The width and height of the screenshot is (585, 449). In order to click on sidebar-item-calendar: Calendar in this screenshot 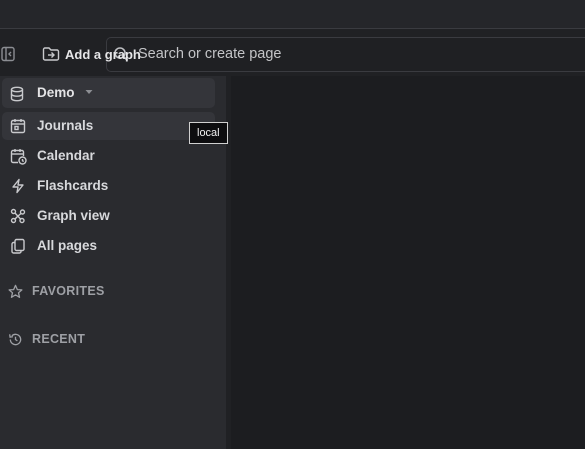, I will do `click(108, 156)`.